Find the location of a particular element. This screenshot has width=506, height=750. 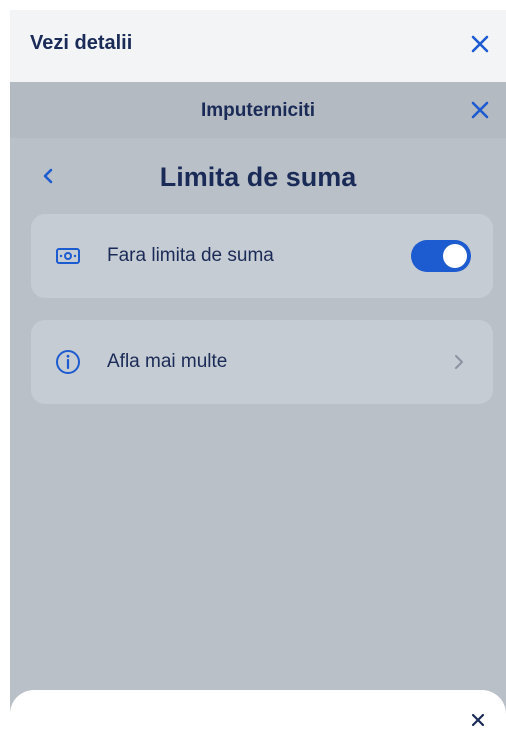

option-row: Afla mai multe is located at coordinates (262, 362).